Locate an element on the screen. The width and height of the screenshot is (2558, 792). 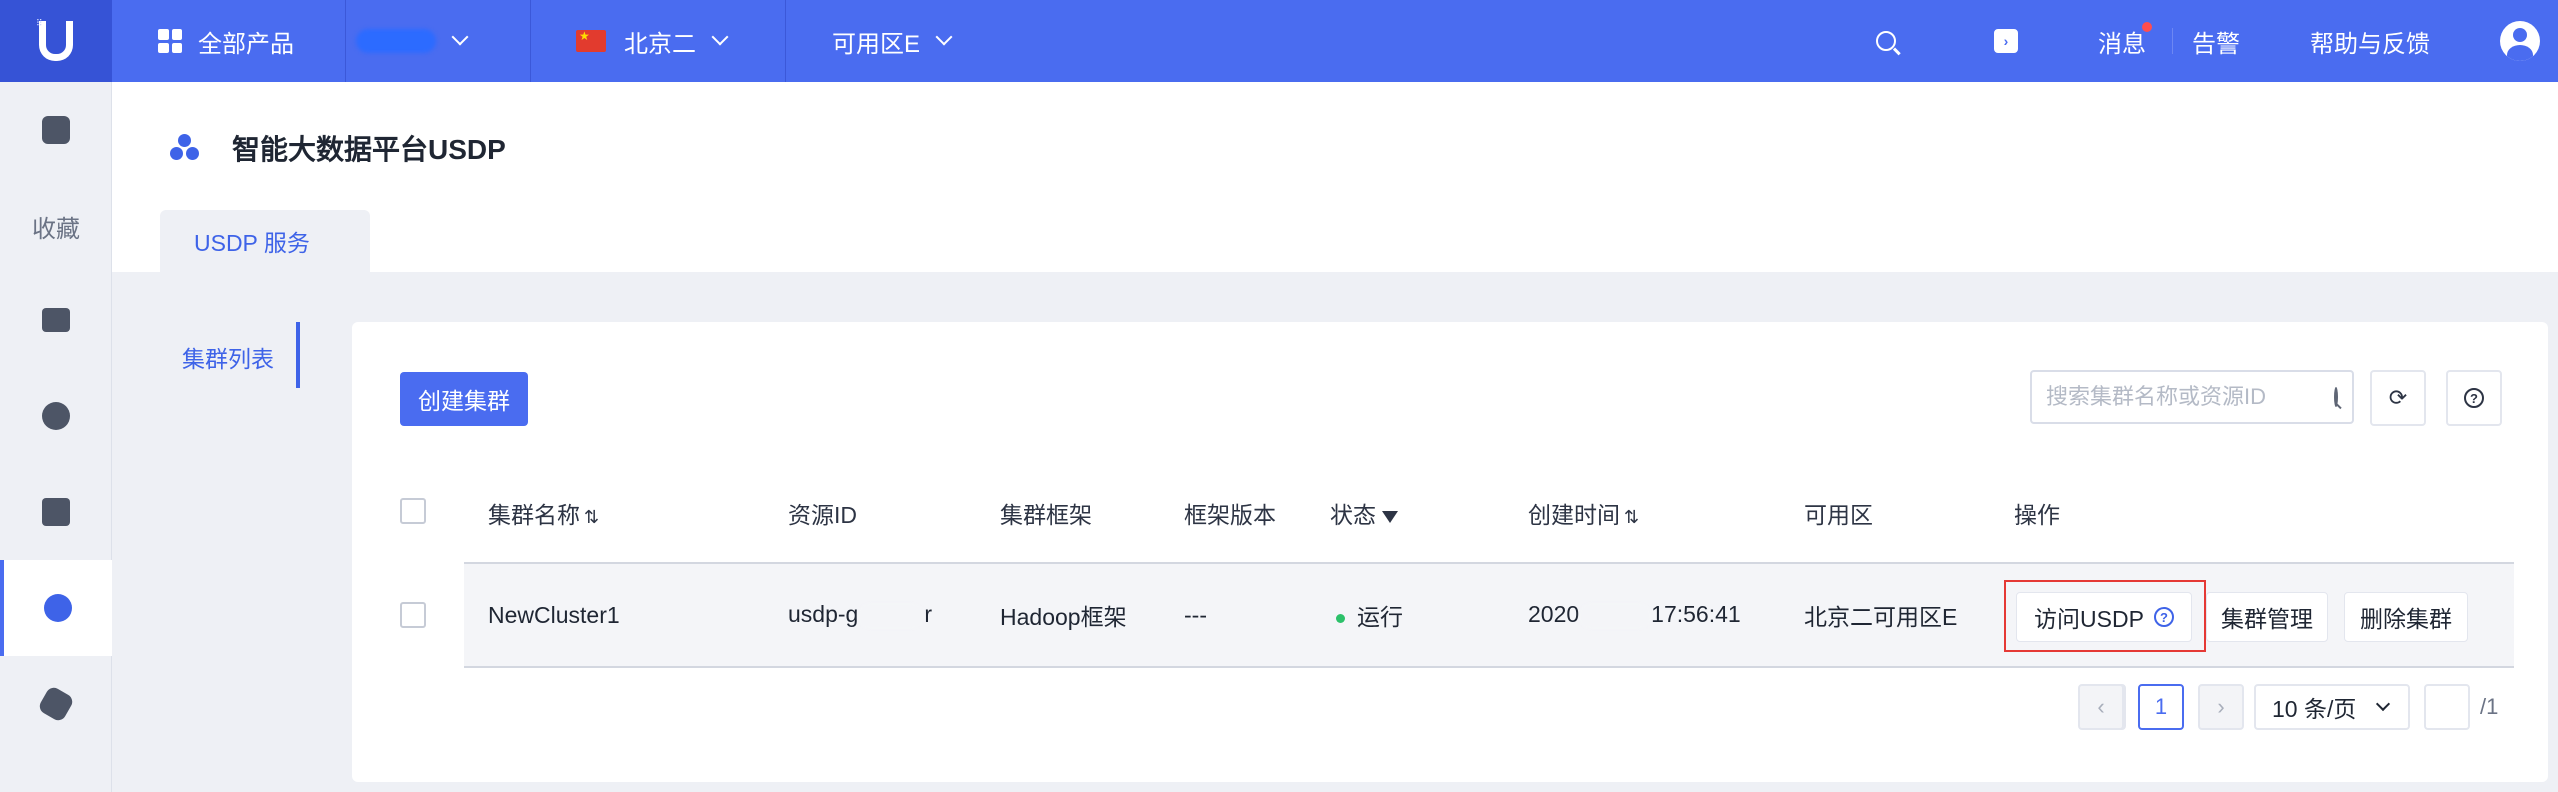
zone: 北京二可用区E is located at coordinates (1881, 617).